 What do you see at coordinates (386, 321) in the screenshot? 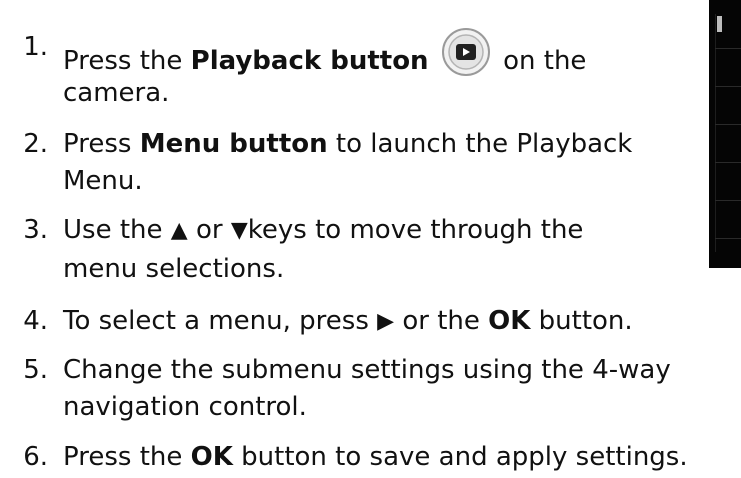
I see `right-arrow-icon: ▶` at bounding box center [386, 321].